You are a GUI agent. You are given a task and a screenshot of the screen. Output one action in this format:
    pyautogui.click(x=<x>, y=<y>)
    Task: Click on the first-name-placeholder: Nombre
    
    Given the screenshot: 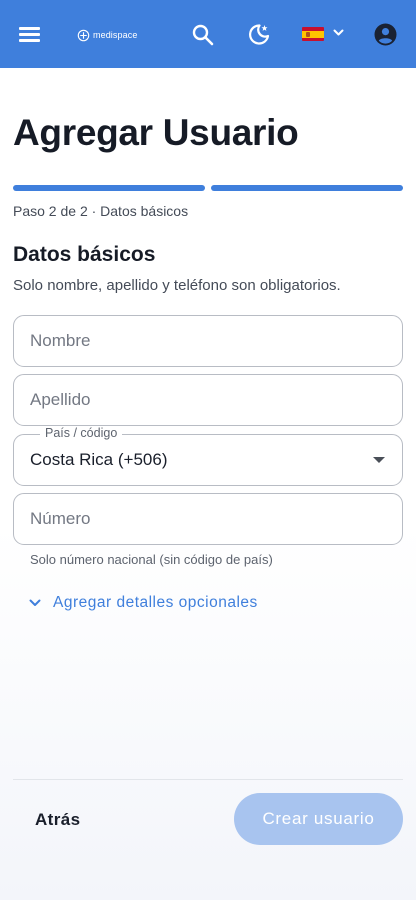 What is the action you would take?
    pyautogui.click(x=60, y=340)
    